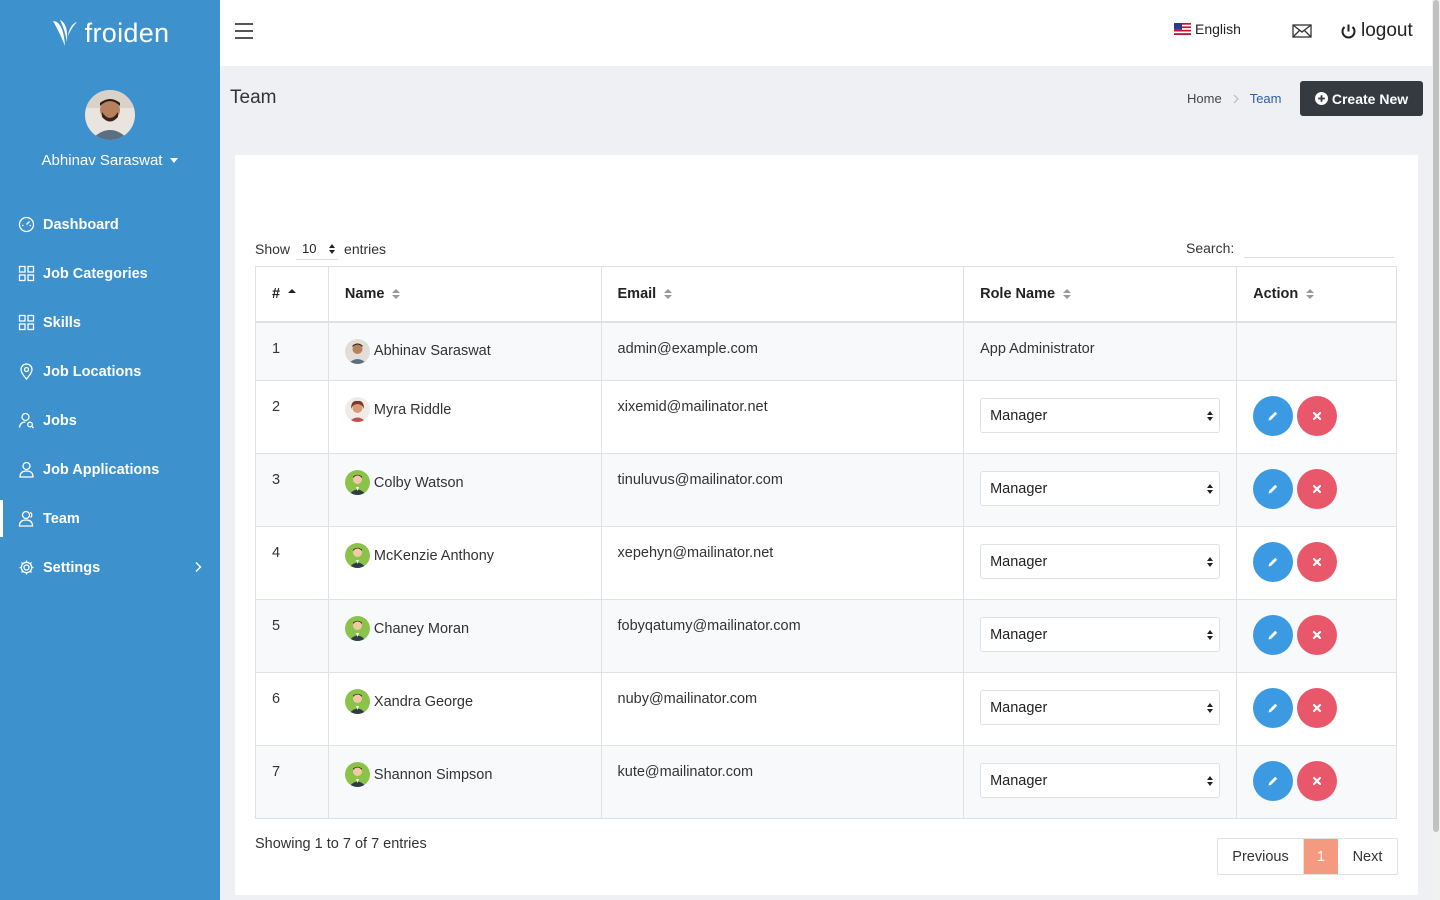 This screenshot has width=1440, height=900. I want to click on pagination-previous: Previous, so click(1261, 856).